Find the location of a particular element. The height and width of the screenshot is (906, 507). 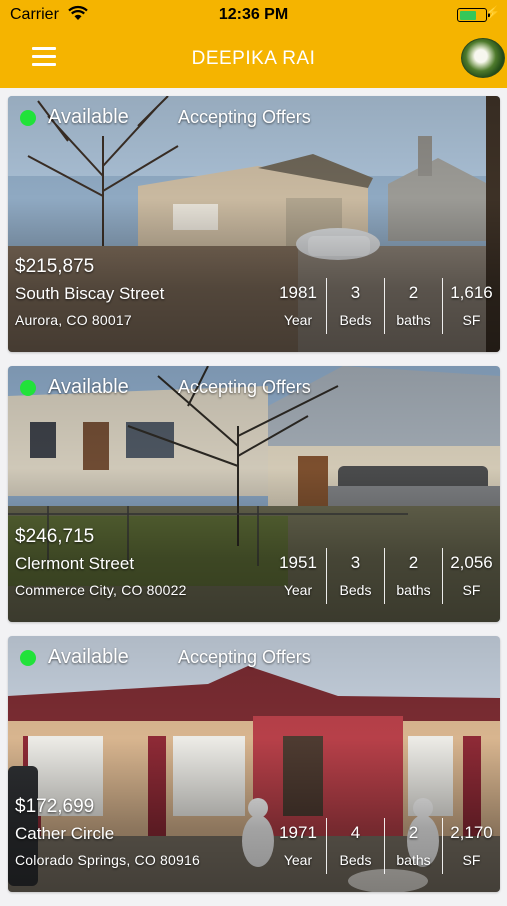

price: $215,875 is located at coordinates (55, 266).